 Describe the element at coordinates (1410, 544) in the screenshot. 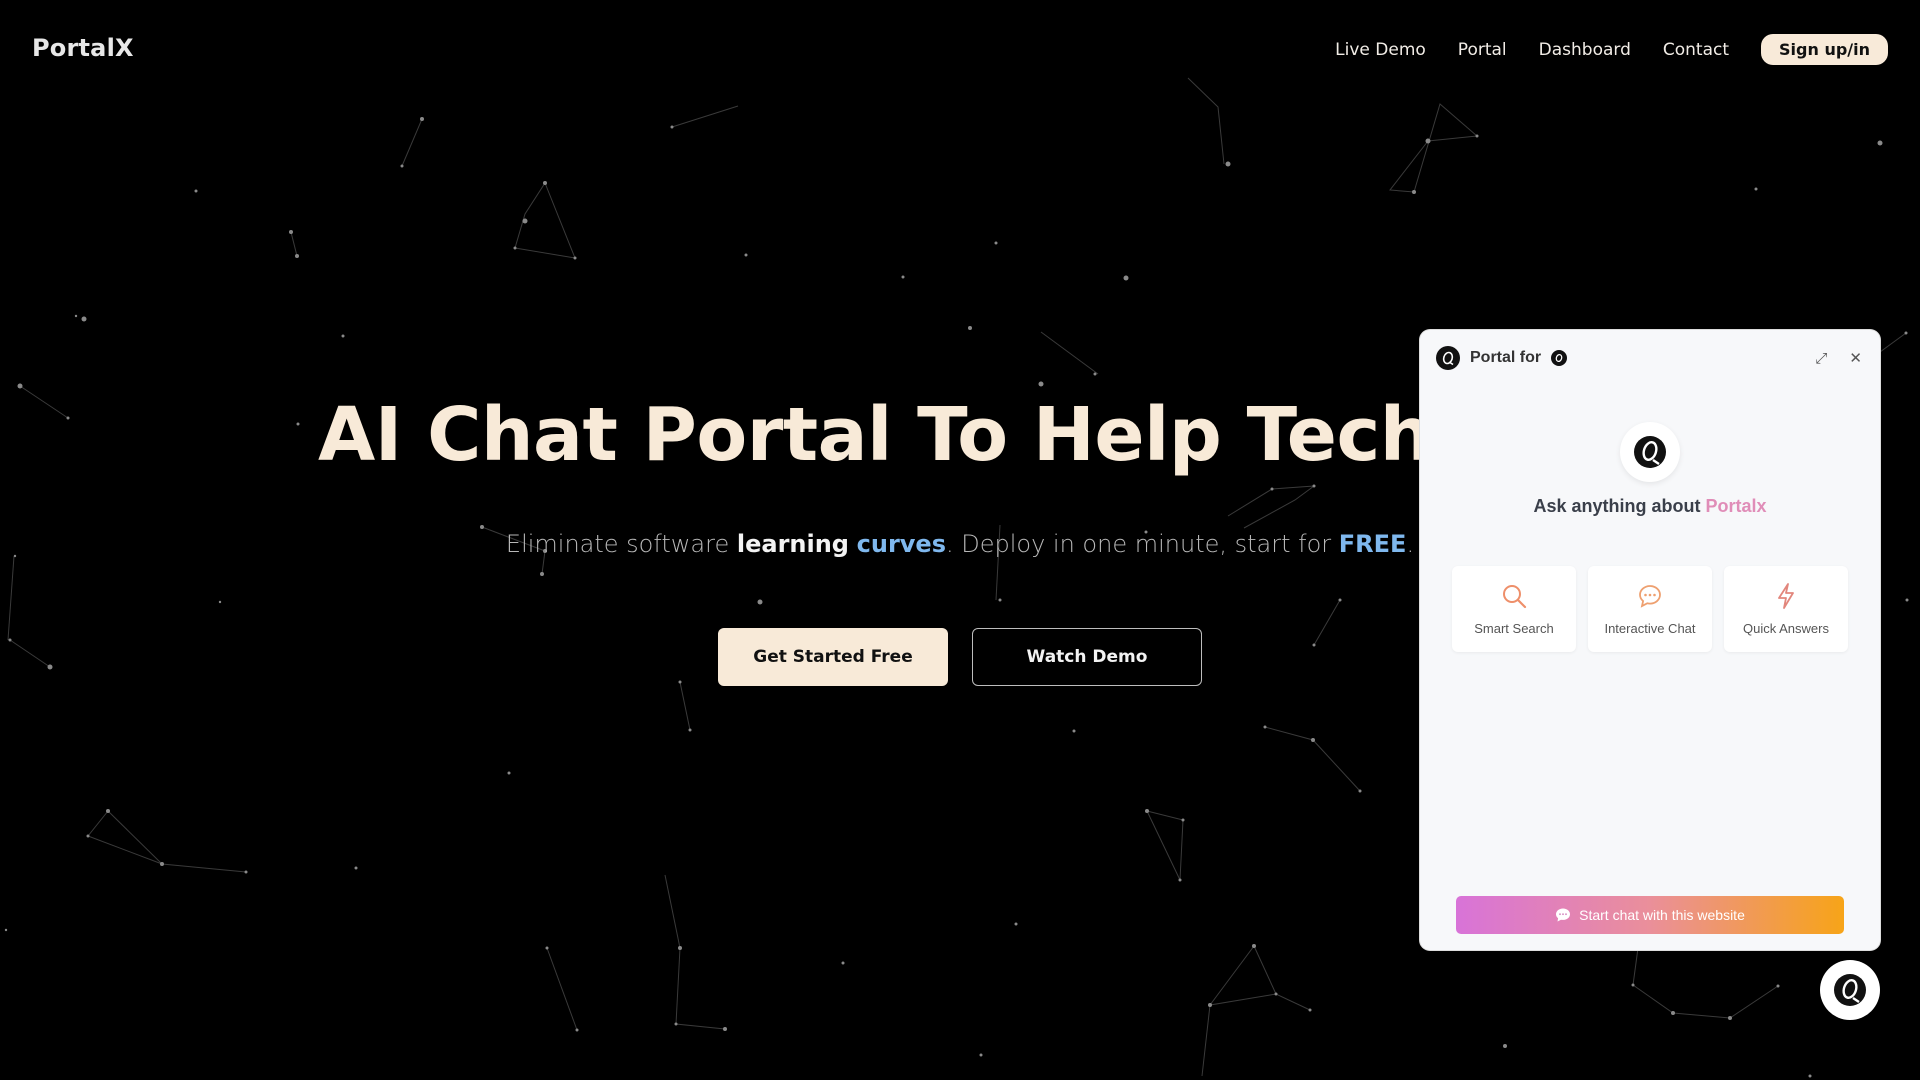

I see `subtitle-text-3: .` at that location.